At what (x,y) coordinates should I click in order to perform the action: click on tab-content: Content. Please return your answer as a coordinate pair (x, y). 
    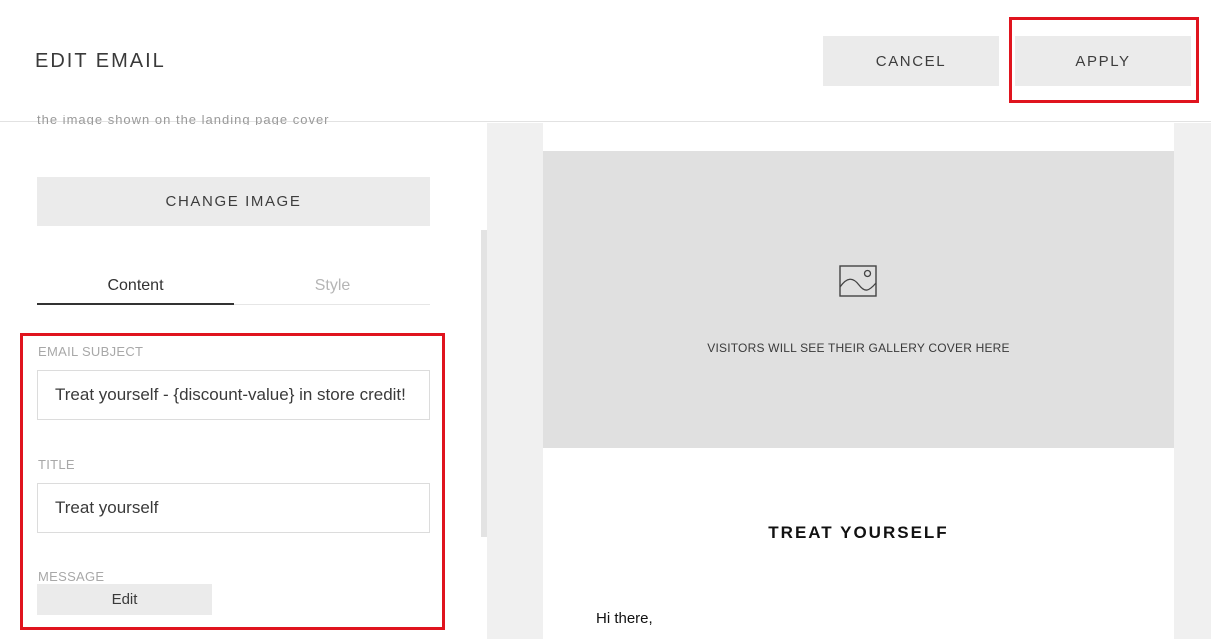
    Looking at the image, I should click on (135, 289).